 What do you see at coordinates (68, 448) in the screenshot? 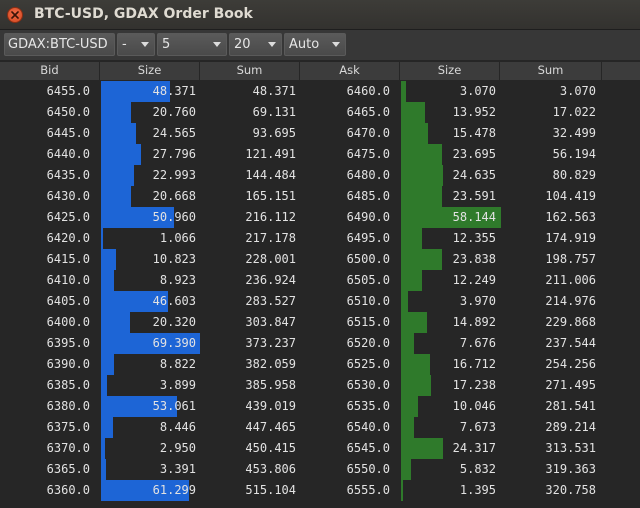
I see `bid-price-cell: 6370.0` at bounding box center [68, 448].